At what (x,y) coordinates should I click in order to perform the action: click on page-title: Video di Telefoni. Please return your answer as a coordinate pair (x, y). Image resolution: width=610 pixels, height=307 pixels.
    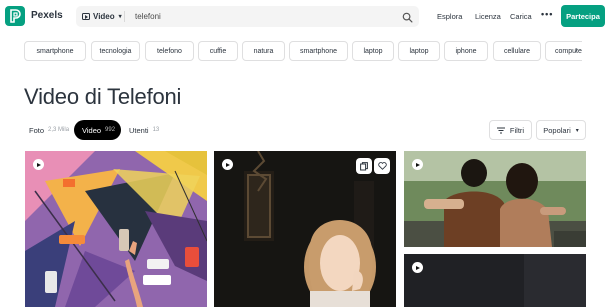
    Looking at the image, I should click on (103, 96).